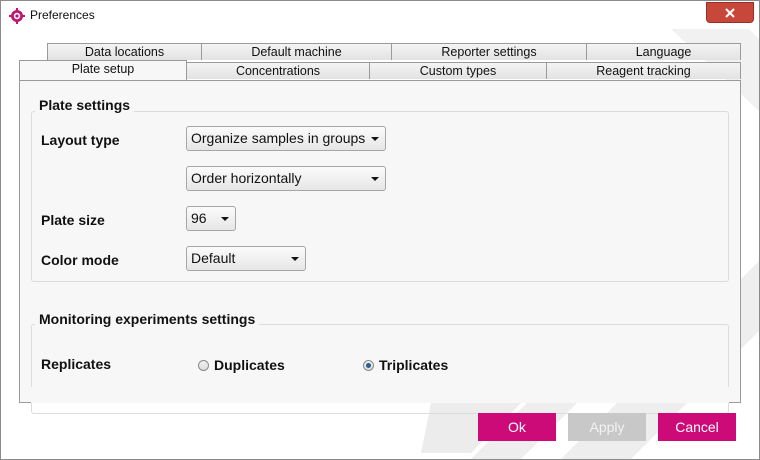  I want to click on duplicates-radio: Duplicates, so click(241, 365).